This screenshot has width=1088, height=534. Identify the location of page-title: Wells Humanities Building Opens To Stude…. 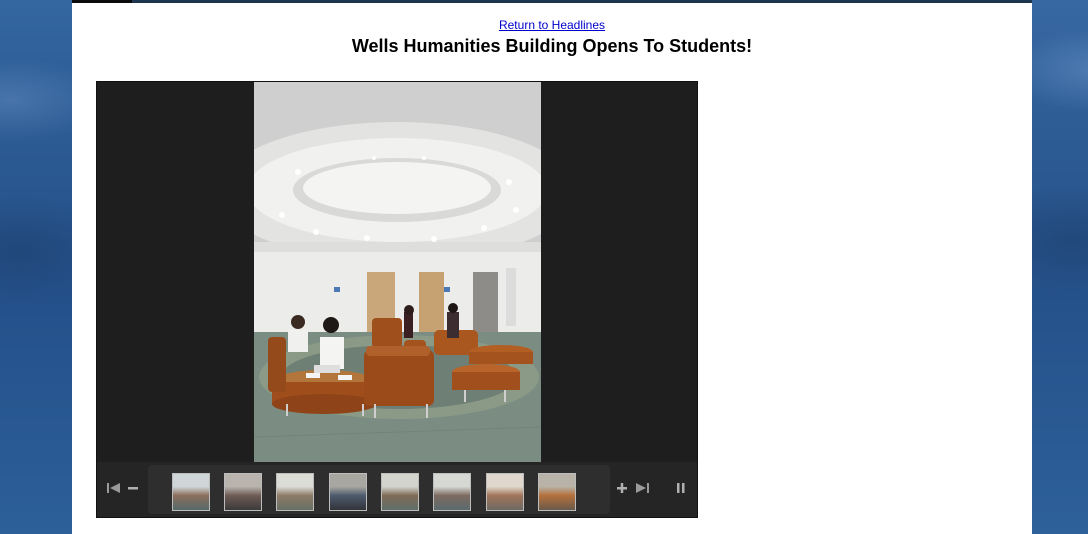
(552, 46).